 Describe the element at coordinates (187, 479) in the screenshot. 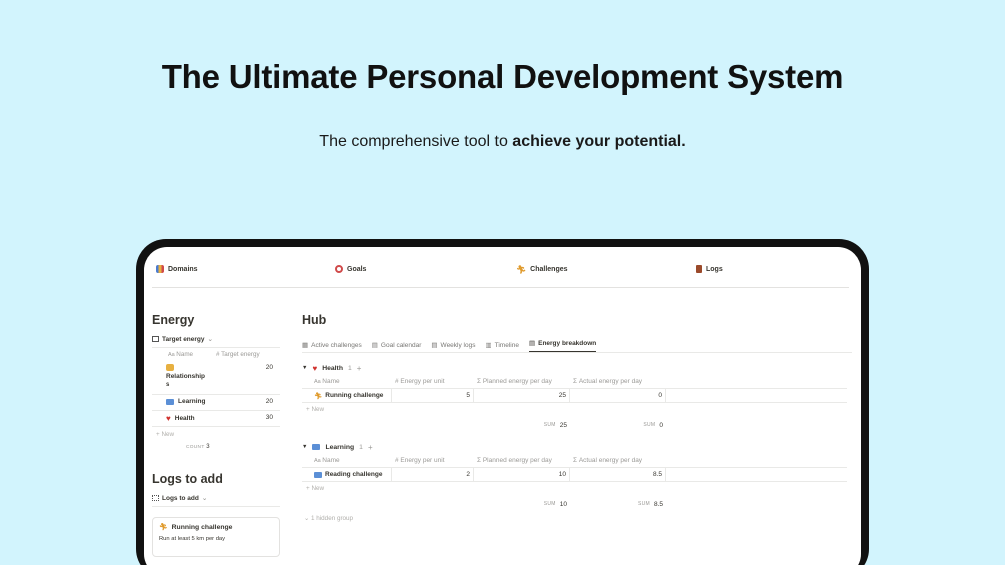

I see `logs-heading: Logs to add` at that location.